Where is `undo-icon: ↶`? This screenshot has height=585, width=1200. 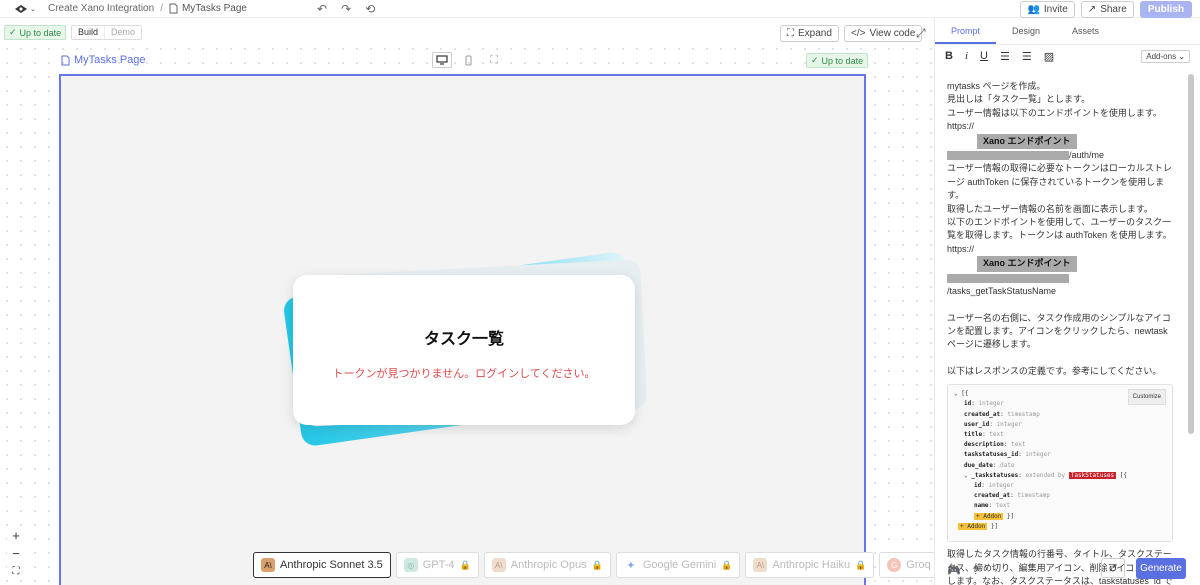
undo-icon: ↶ is located at coordinates (322, 9).